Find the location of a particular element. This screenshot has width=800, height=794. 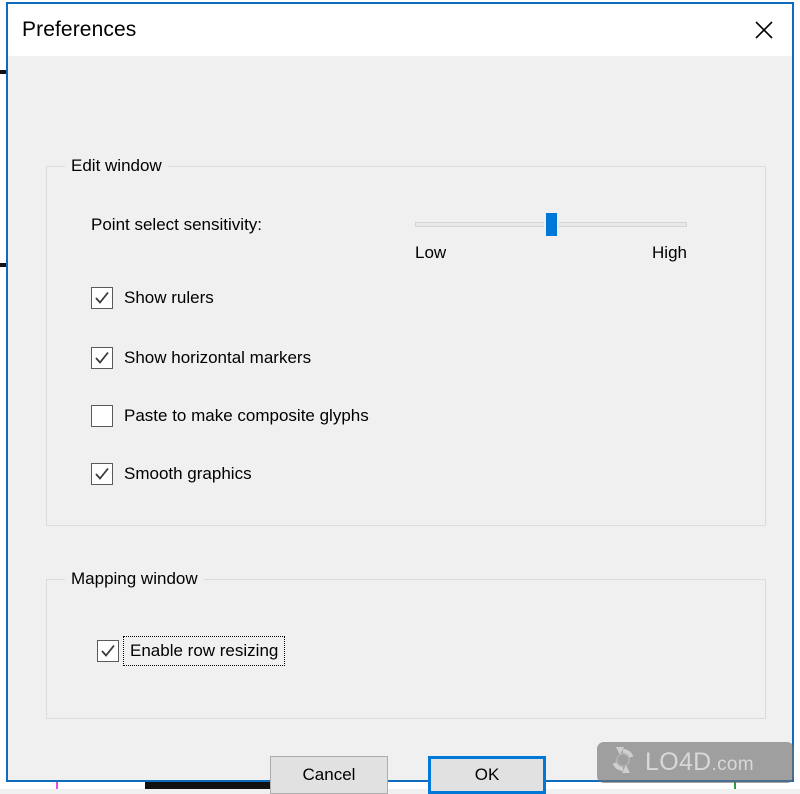

dialog-title: Preferences is located at coordinates (79, 29).